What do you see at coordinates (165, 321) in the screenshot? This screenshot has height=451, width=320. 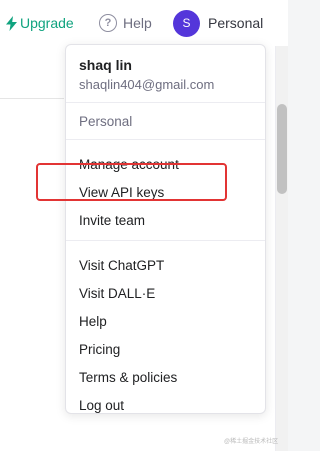 I see `menu-item-help: Help` at bounding box center [165, 321].